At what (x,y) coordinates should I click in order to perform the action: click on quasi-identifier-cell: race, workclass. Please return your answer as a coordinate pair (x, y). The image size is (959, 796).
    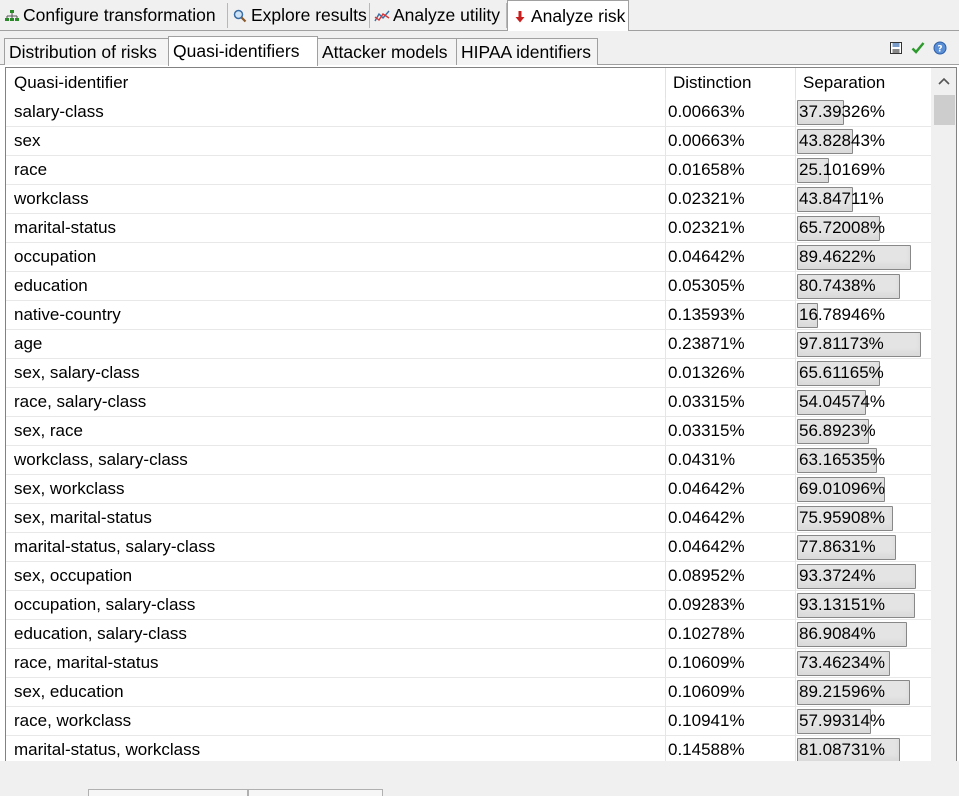
    Looking at the image, I should click on (73, 720).